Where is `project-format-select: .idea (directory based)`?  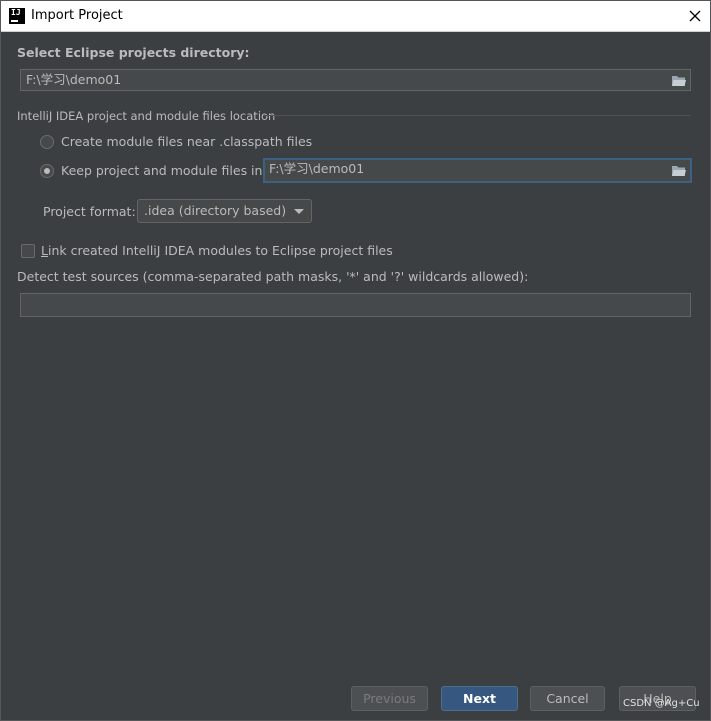
project-format-select: .idea (directory based) is located at coordinates (224, 211).